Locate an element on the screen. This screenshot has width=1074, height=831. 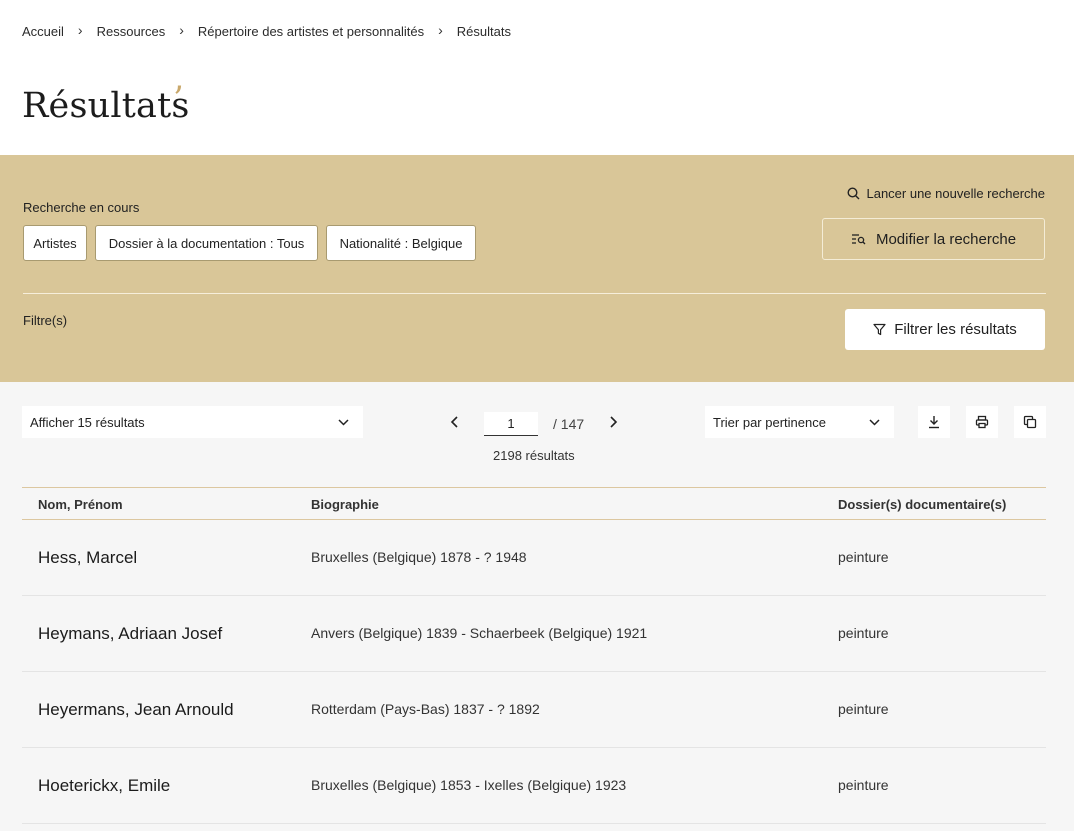
chevron-right-icon is located at coordinates (614, 422).